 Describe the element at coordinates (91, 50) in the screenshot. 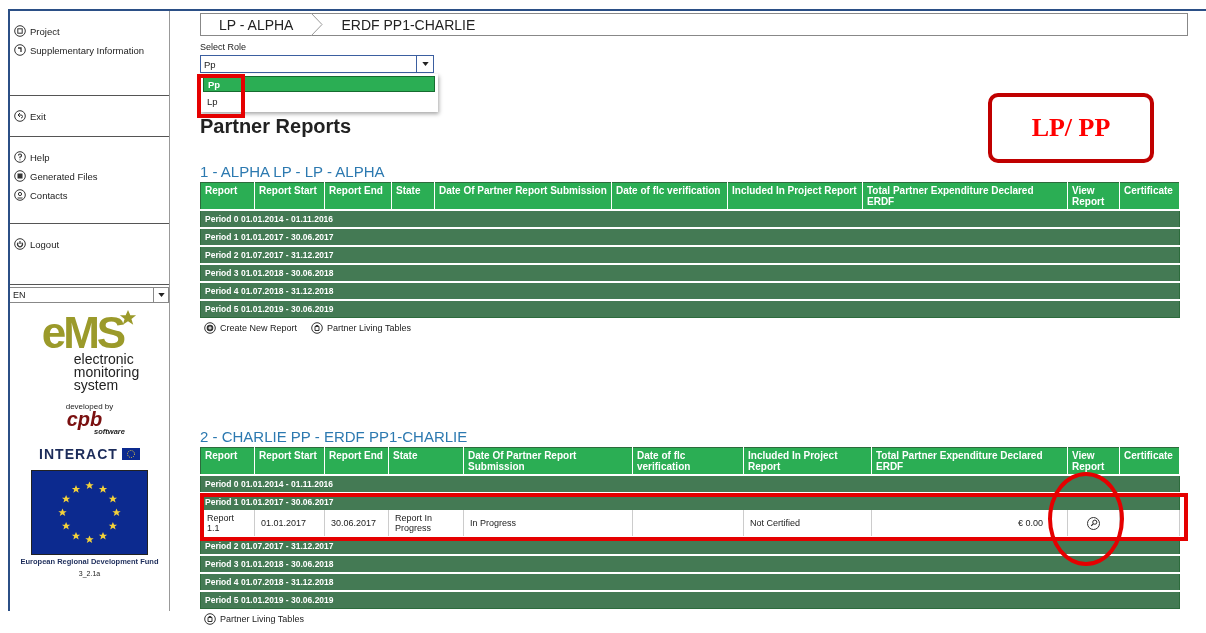

I see `sidebar-item: Supplementary Information` at that location.